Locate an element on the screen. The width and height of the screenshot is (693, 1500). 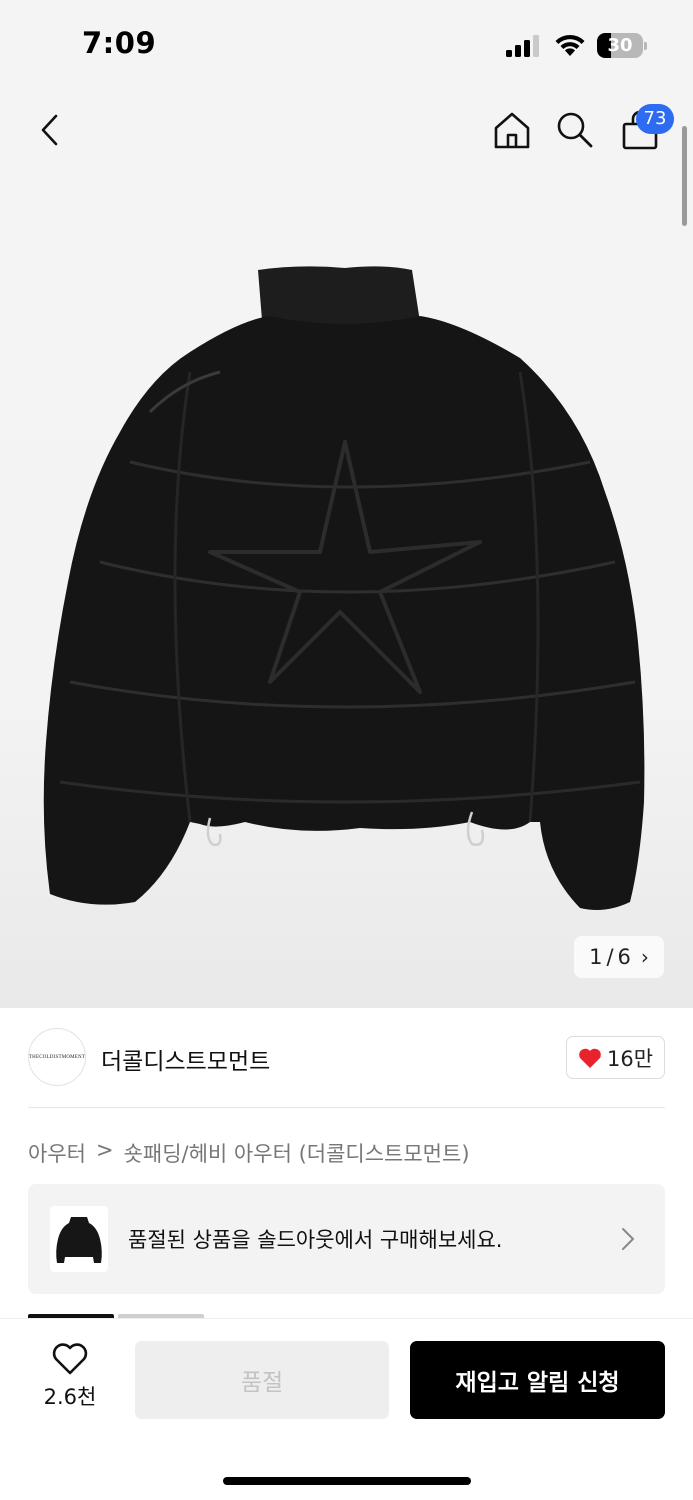
chevron-right-icon: › is located at coordinates (644, 957).